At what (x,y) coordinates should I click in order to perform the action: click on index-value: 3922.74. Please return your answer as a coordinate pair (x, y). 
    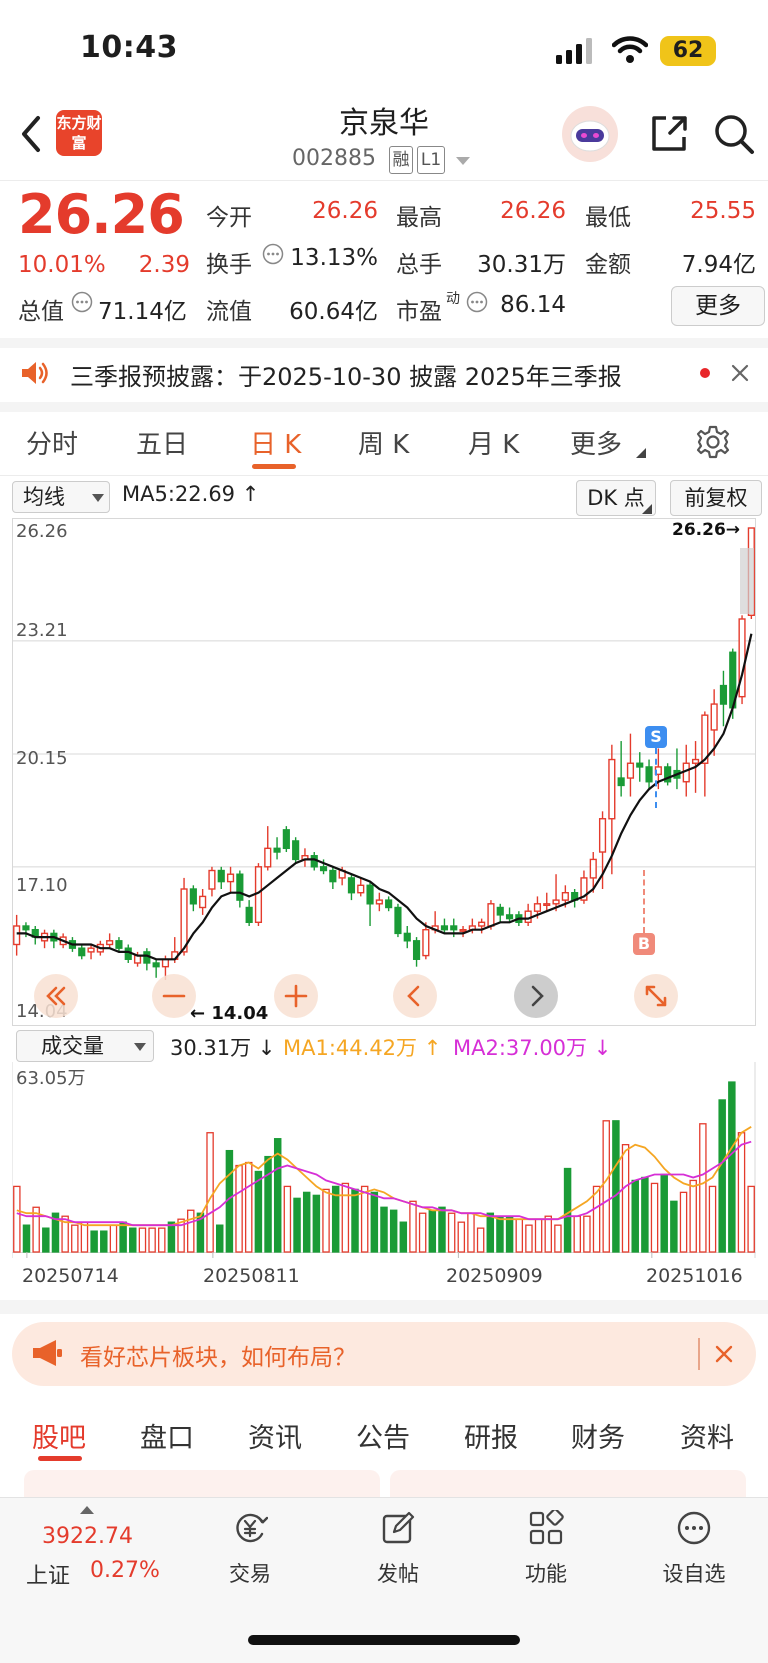
    Looking at the image, I should click on (87, 1536).